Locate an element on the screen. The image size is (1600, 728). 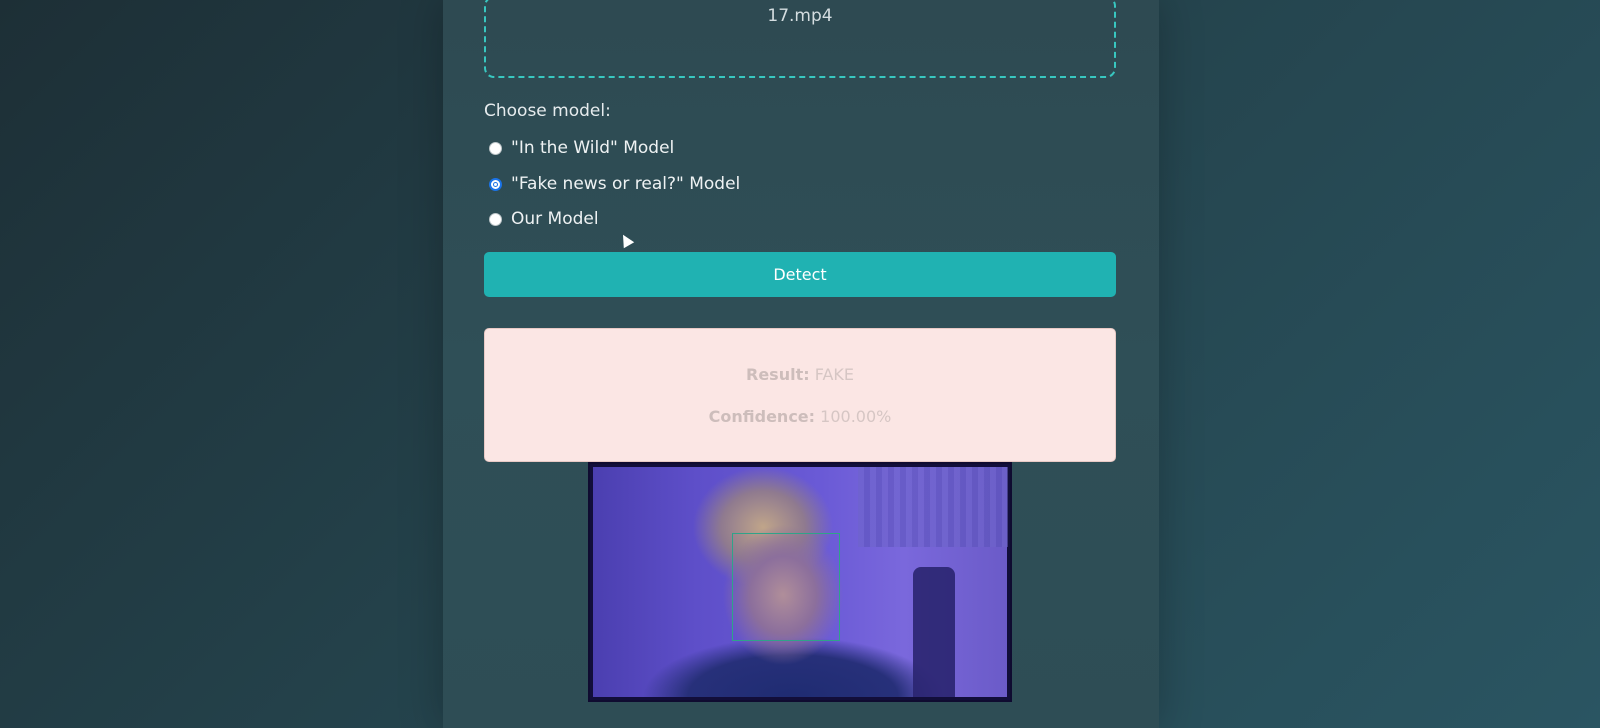
model-option-in-the-wild: "In the Wild" Model is located at coordinates (581, 148).